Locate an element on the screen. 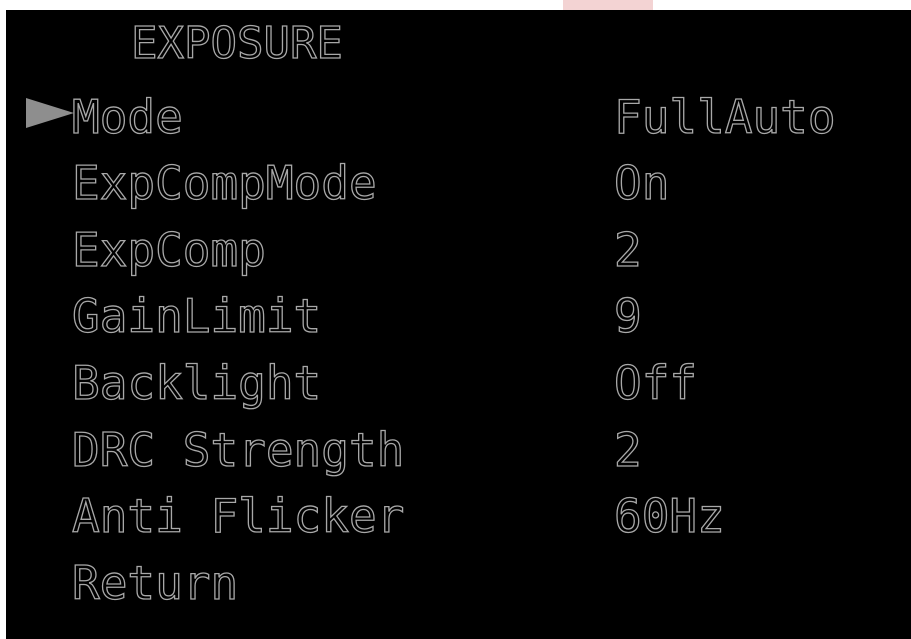  menu-title: EXPOSURE is located at coordinates (236, 43).